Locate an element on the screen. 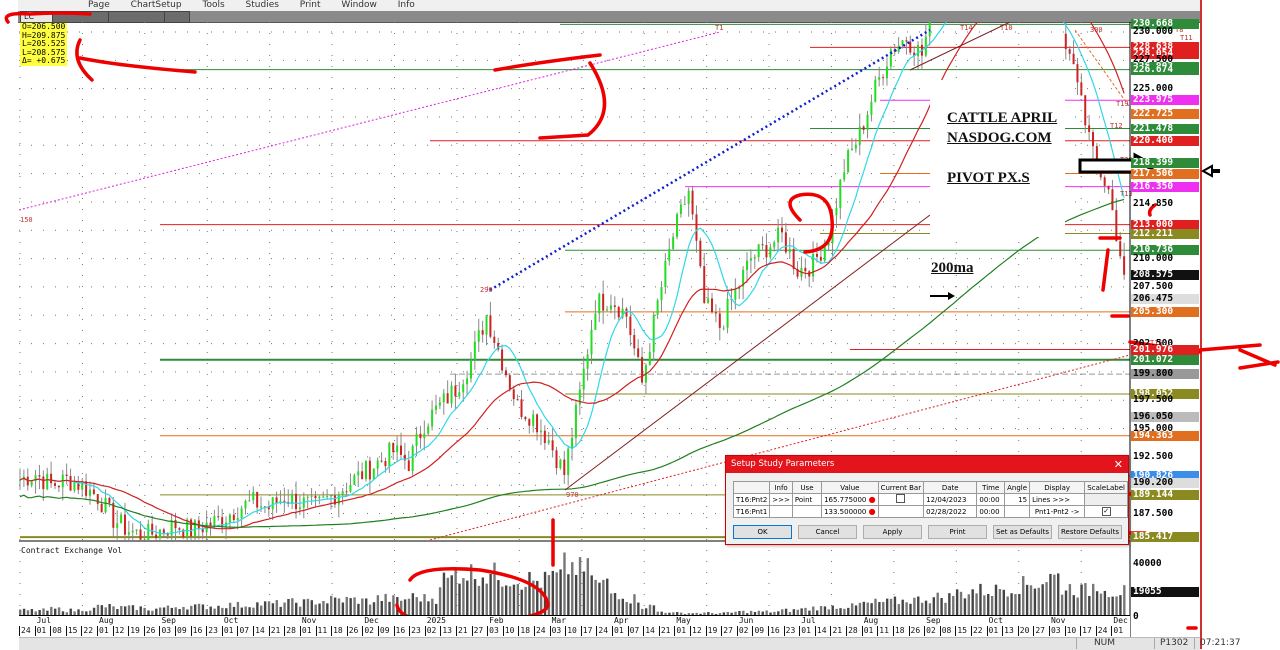 The width and height of the screenshot is (1280, 650). set-defaults-button: Set as Defaults is located at coordinates (1022, 532).